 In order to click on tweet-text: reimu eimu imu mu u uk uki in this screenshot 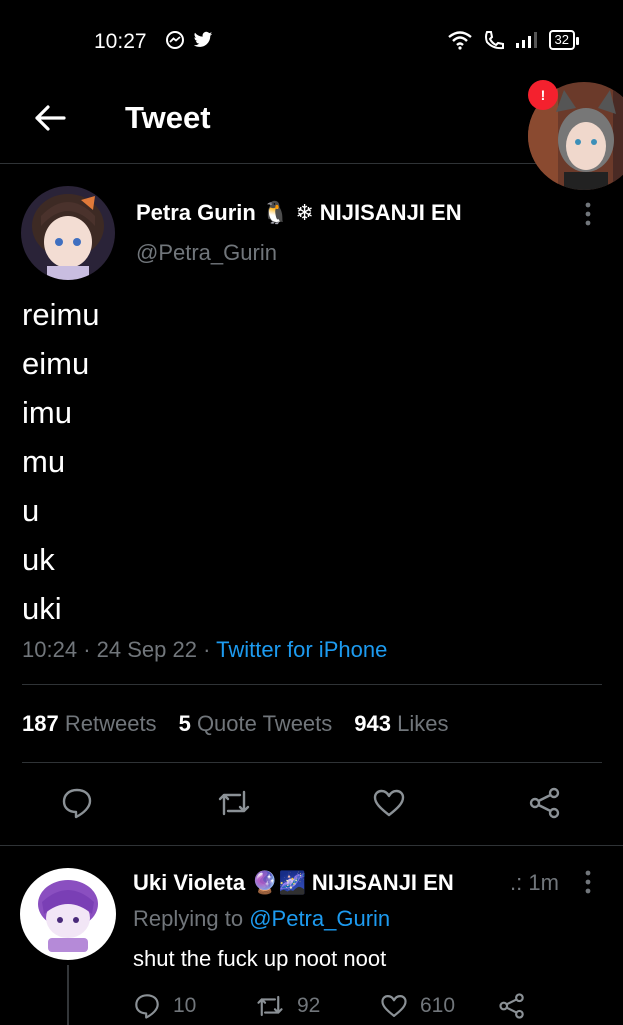, I will do `click(61, 461)`.